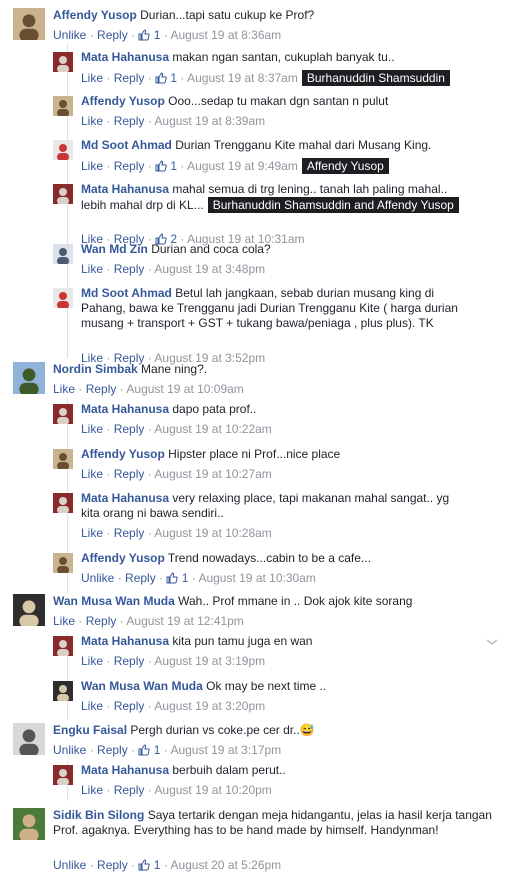  I want to click on timestamp-link: August 19 at 3:19pm, so click(209, 661).